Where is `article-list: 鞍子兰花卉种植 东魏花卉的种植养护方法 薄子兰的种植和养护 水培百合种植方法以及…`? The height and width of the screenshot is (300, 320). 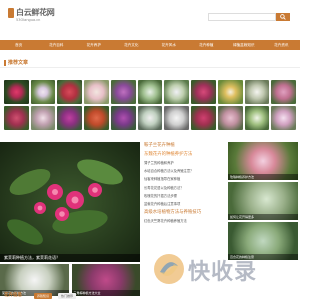 article-list: 鞍子兰花卉种植 东魏花卉的种植养护方法 薄子兰的种植和养护 水培百合种植方法以及… is located at coordinates (184, 202).